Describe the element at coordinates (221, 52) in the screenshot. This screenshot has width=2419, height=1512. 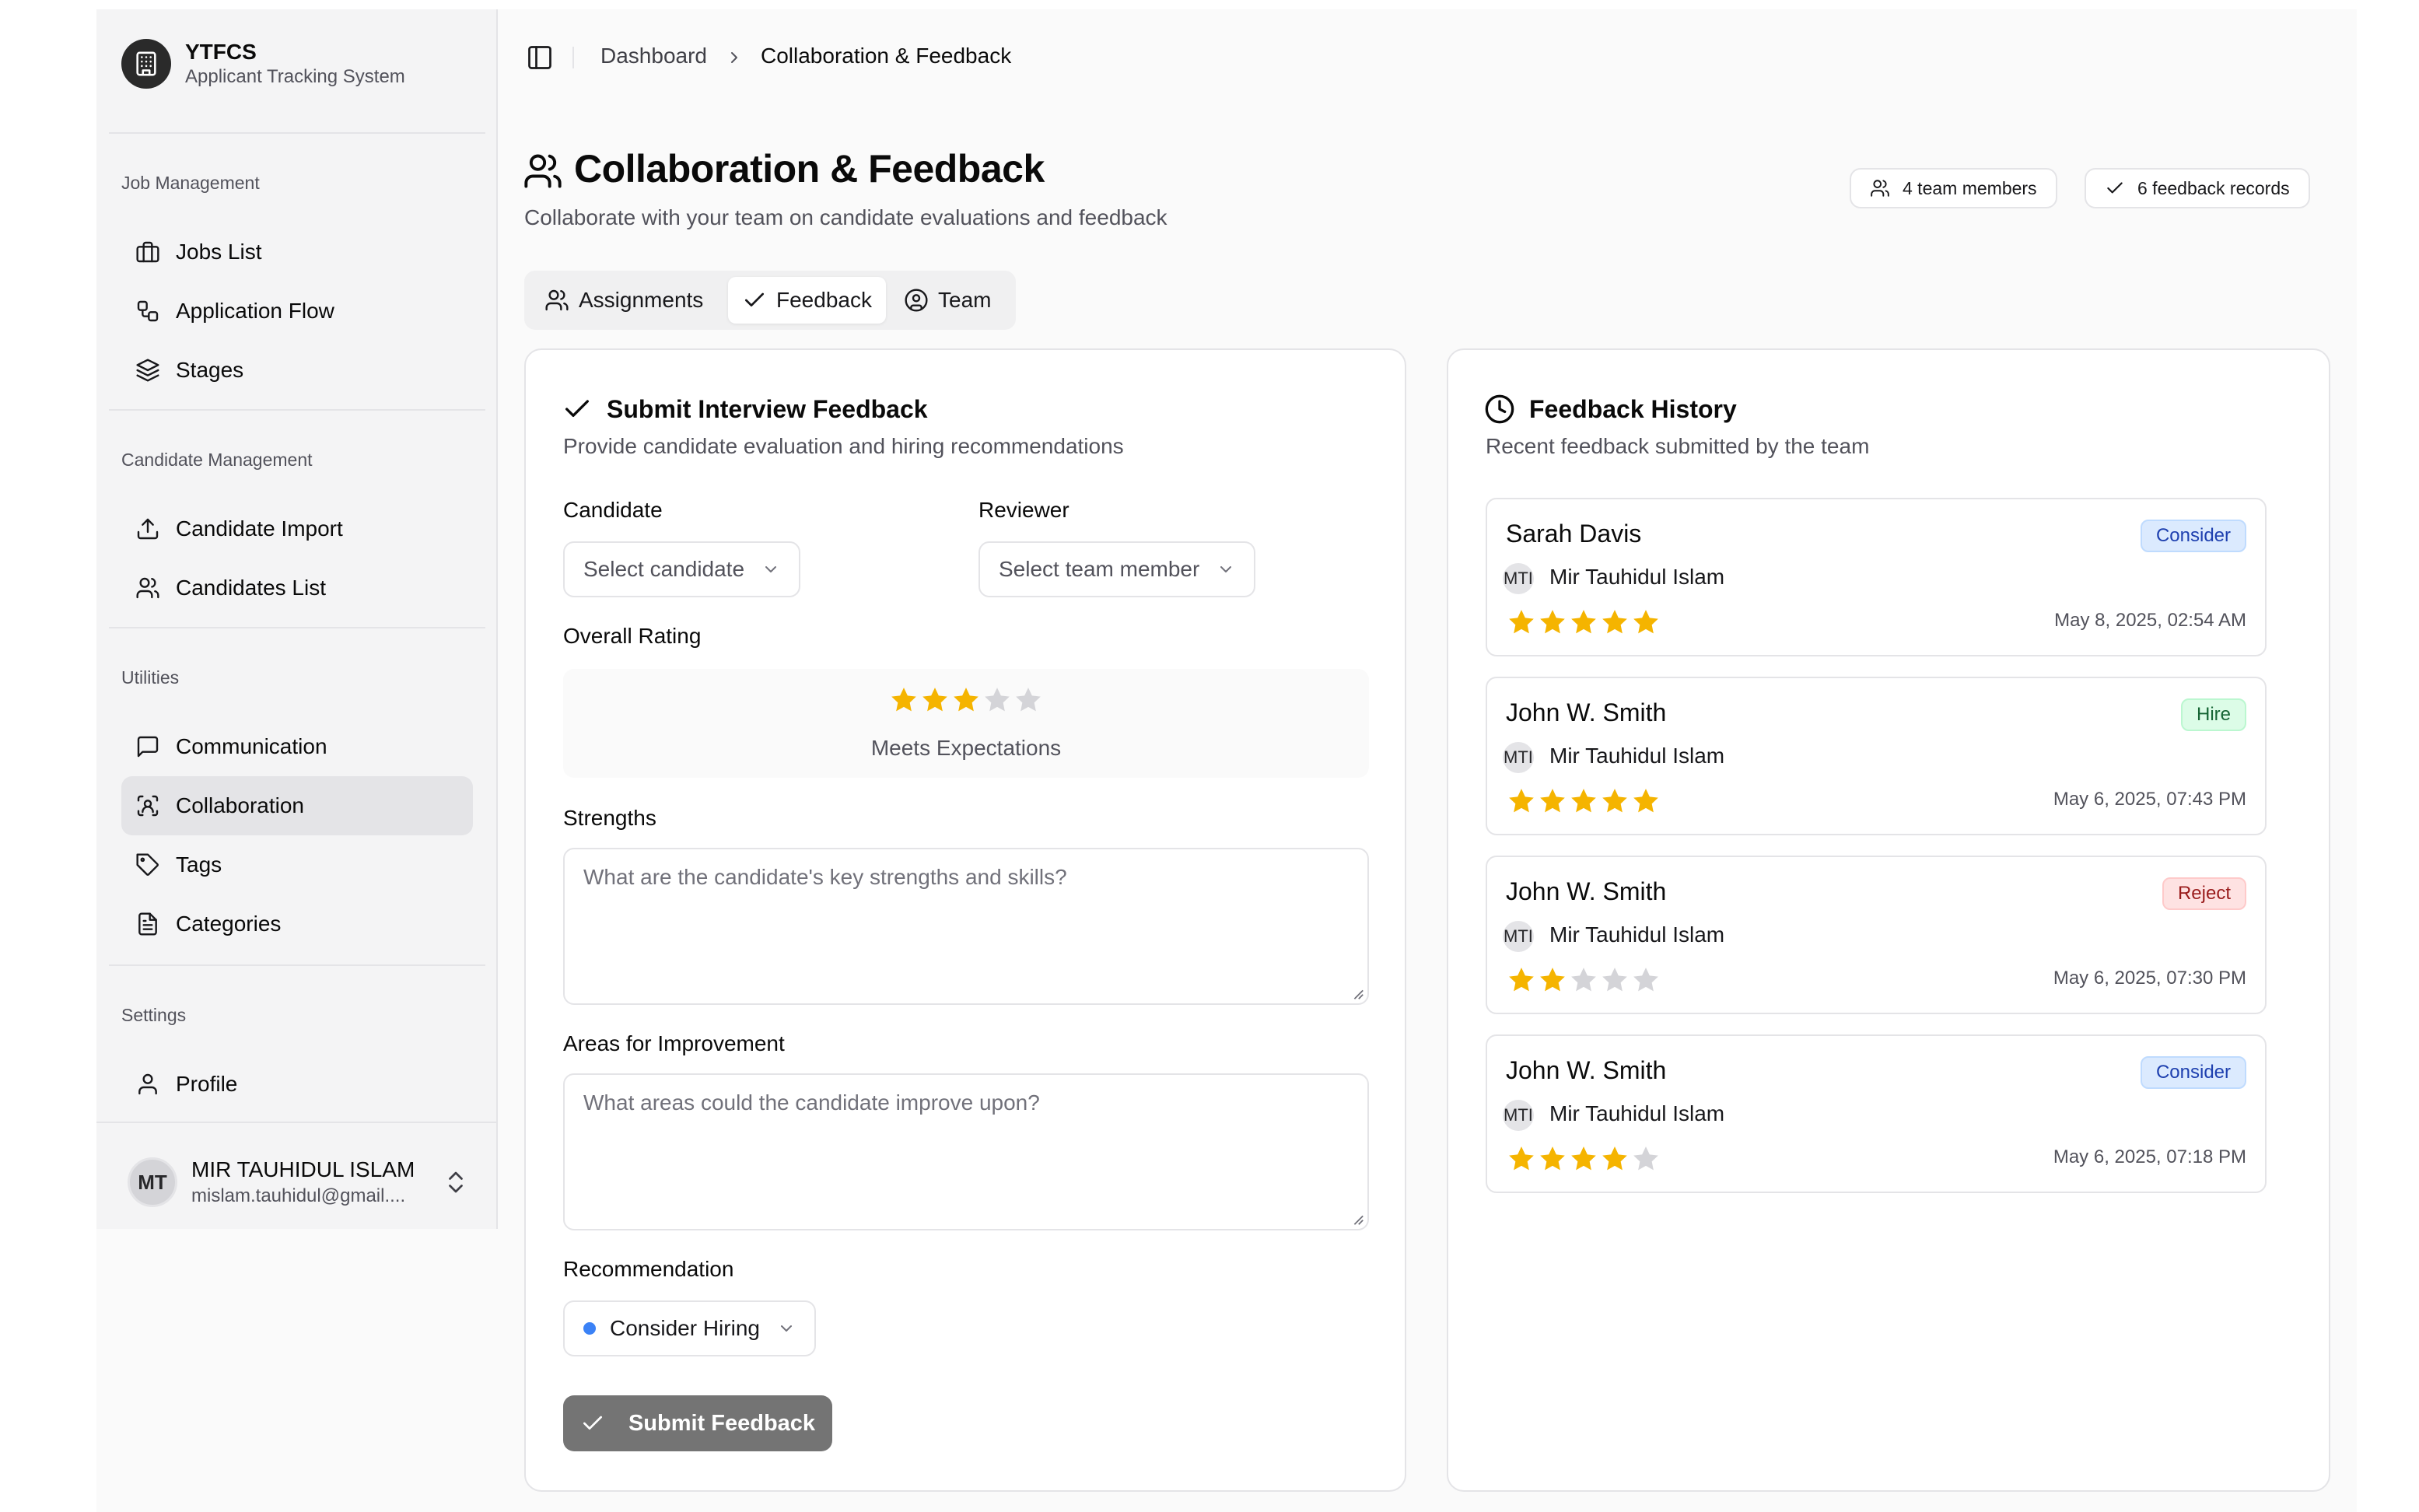
I see `brand-name: YTFCS` at that location.